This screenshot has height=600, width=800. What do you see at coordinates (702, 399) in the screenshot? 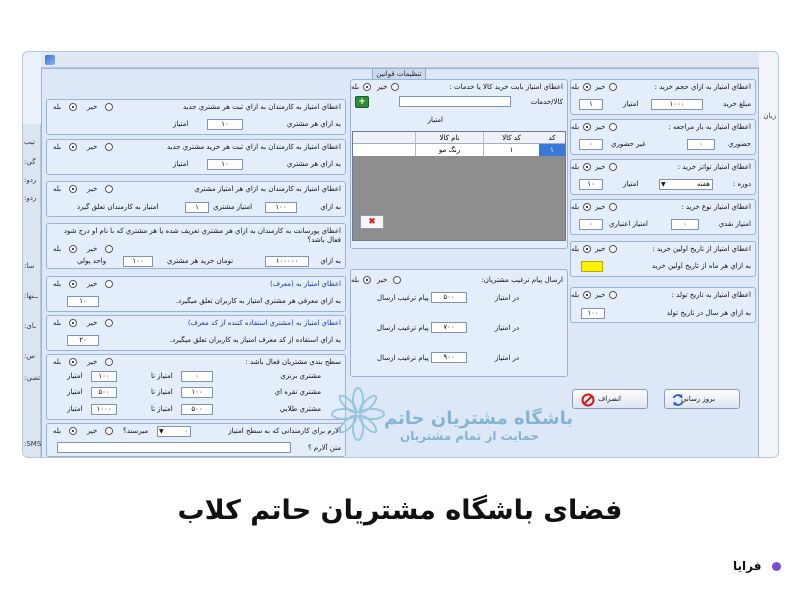
I see `update-button: بروز رساني` at bounding box center [702, 399].